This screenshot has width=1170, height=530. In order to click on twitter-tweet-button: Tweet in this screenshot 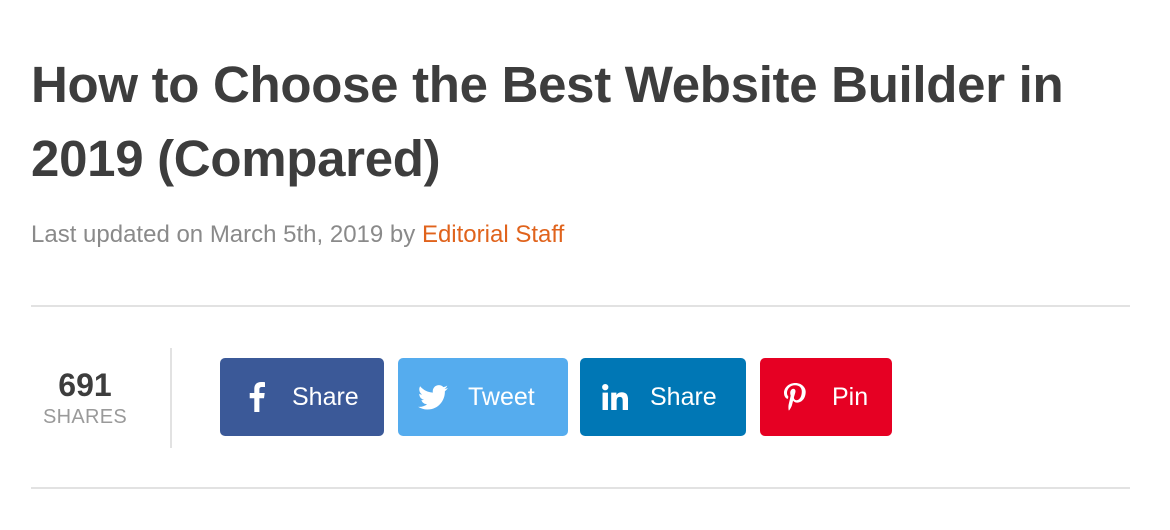, I will do `click(483, 397)`.